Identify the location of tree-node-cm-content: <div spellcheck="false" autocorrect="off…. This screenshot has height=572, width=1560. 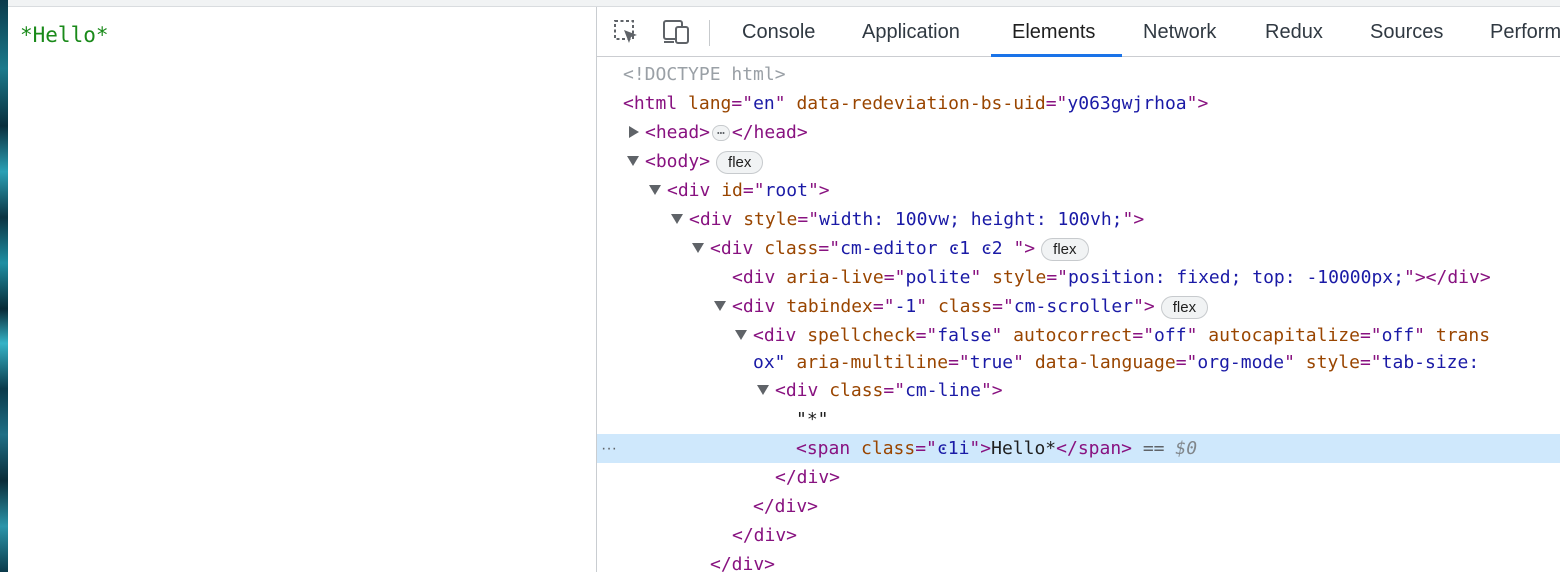
(1078, 335).